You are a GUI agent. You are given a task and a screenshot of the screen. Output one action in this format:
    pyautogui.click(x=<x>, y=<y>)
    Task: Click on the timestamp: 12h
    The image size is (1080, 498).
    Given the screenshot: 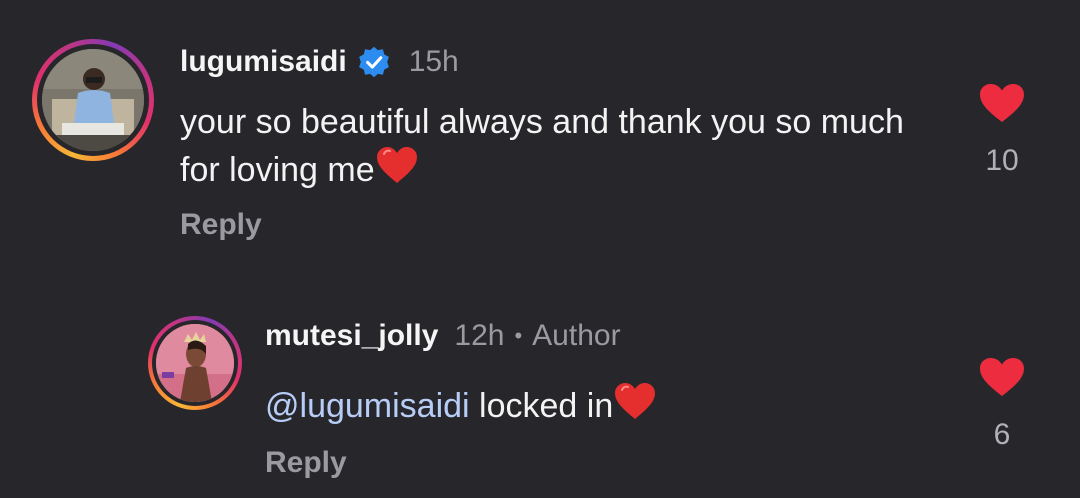 What is the action you would take?
    pyautogui.click(x=479, y=335)
    